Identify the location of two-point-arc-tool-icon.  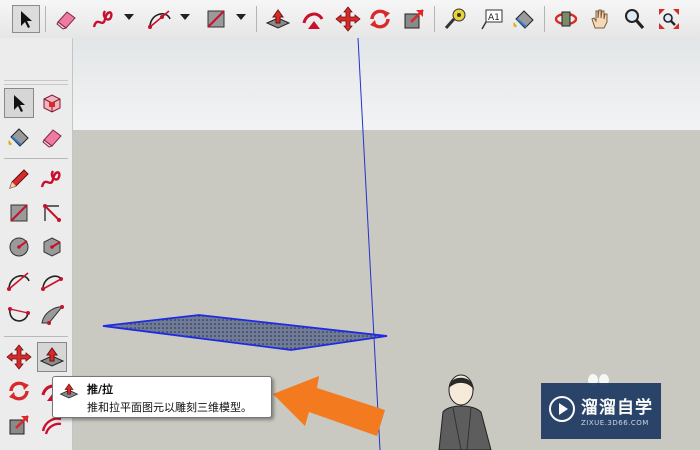
(19, 315).